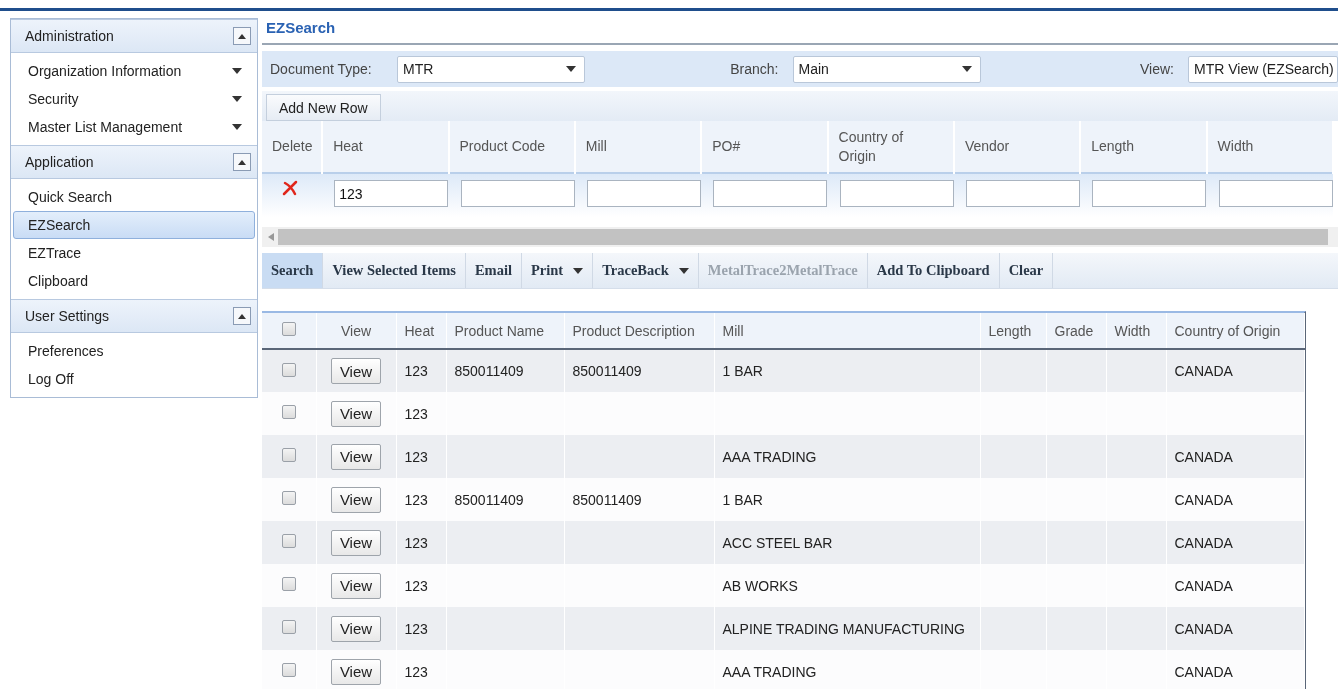 The image size is (1338, 689). What do you see at coordinates (134, 99) in the screenshot?
I see `nav-item: Security` at bounding box center [134, 99].